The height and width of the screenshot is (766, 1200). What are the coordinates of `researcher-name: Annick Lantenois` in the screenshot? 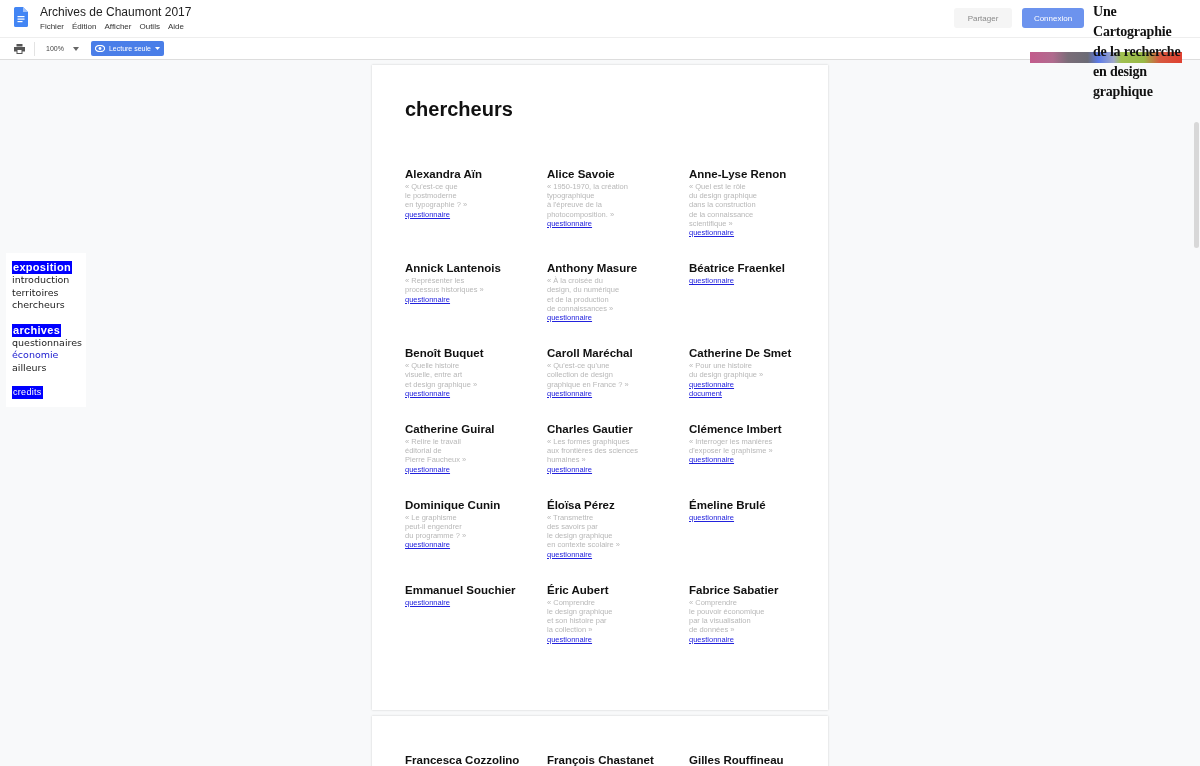 It's located at (453, 268).